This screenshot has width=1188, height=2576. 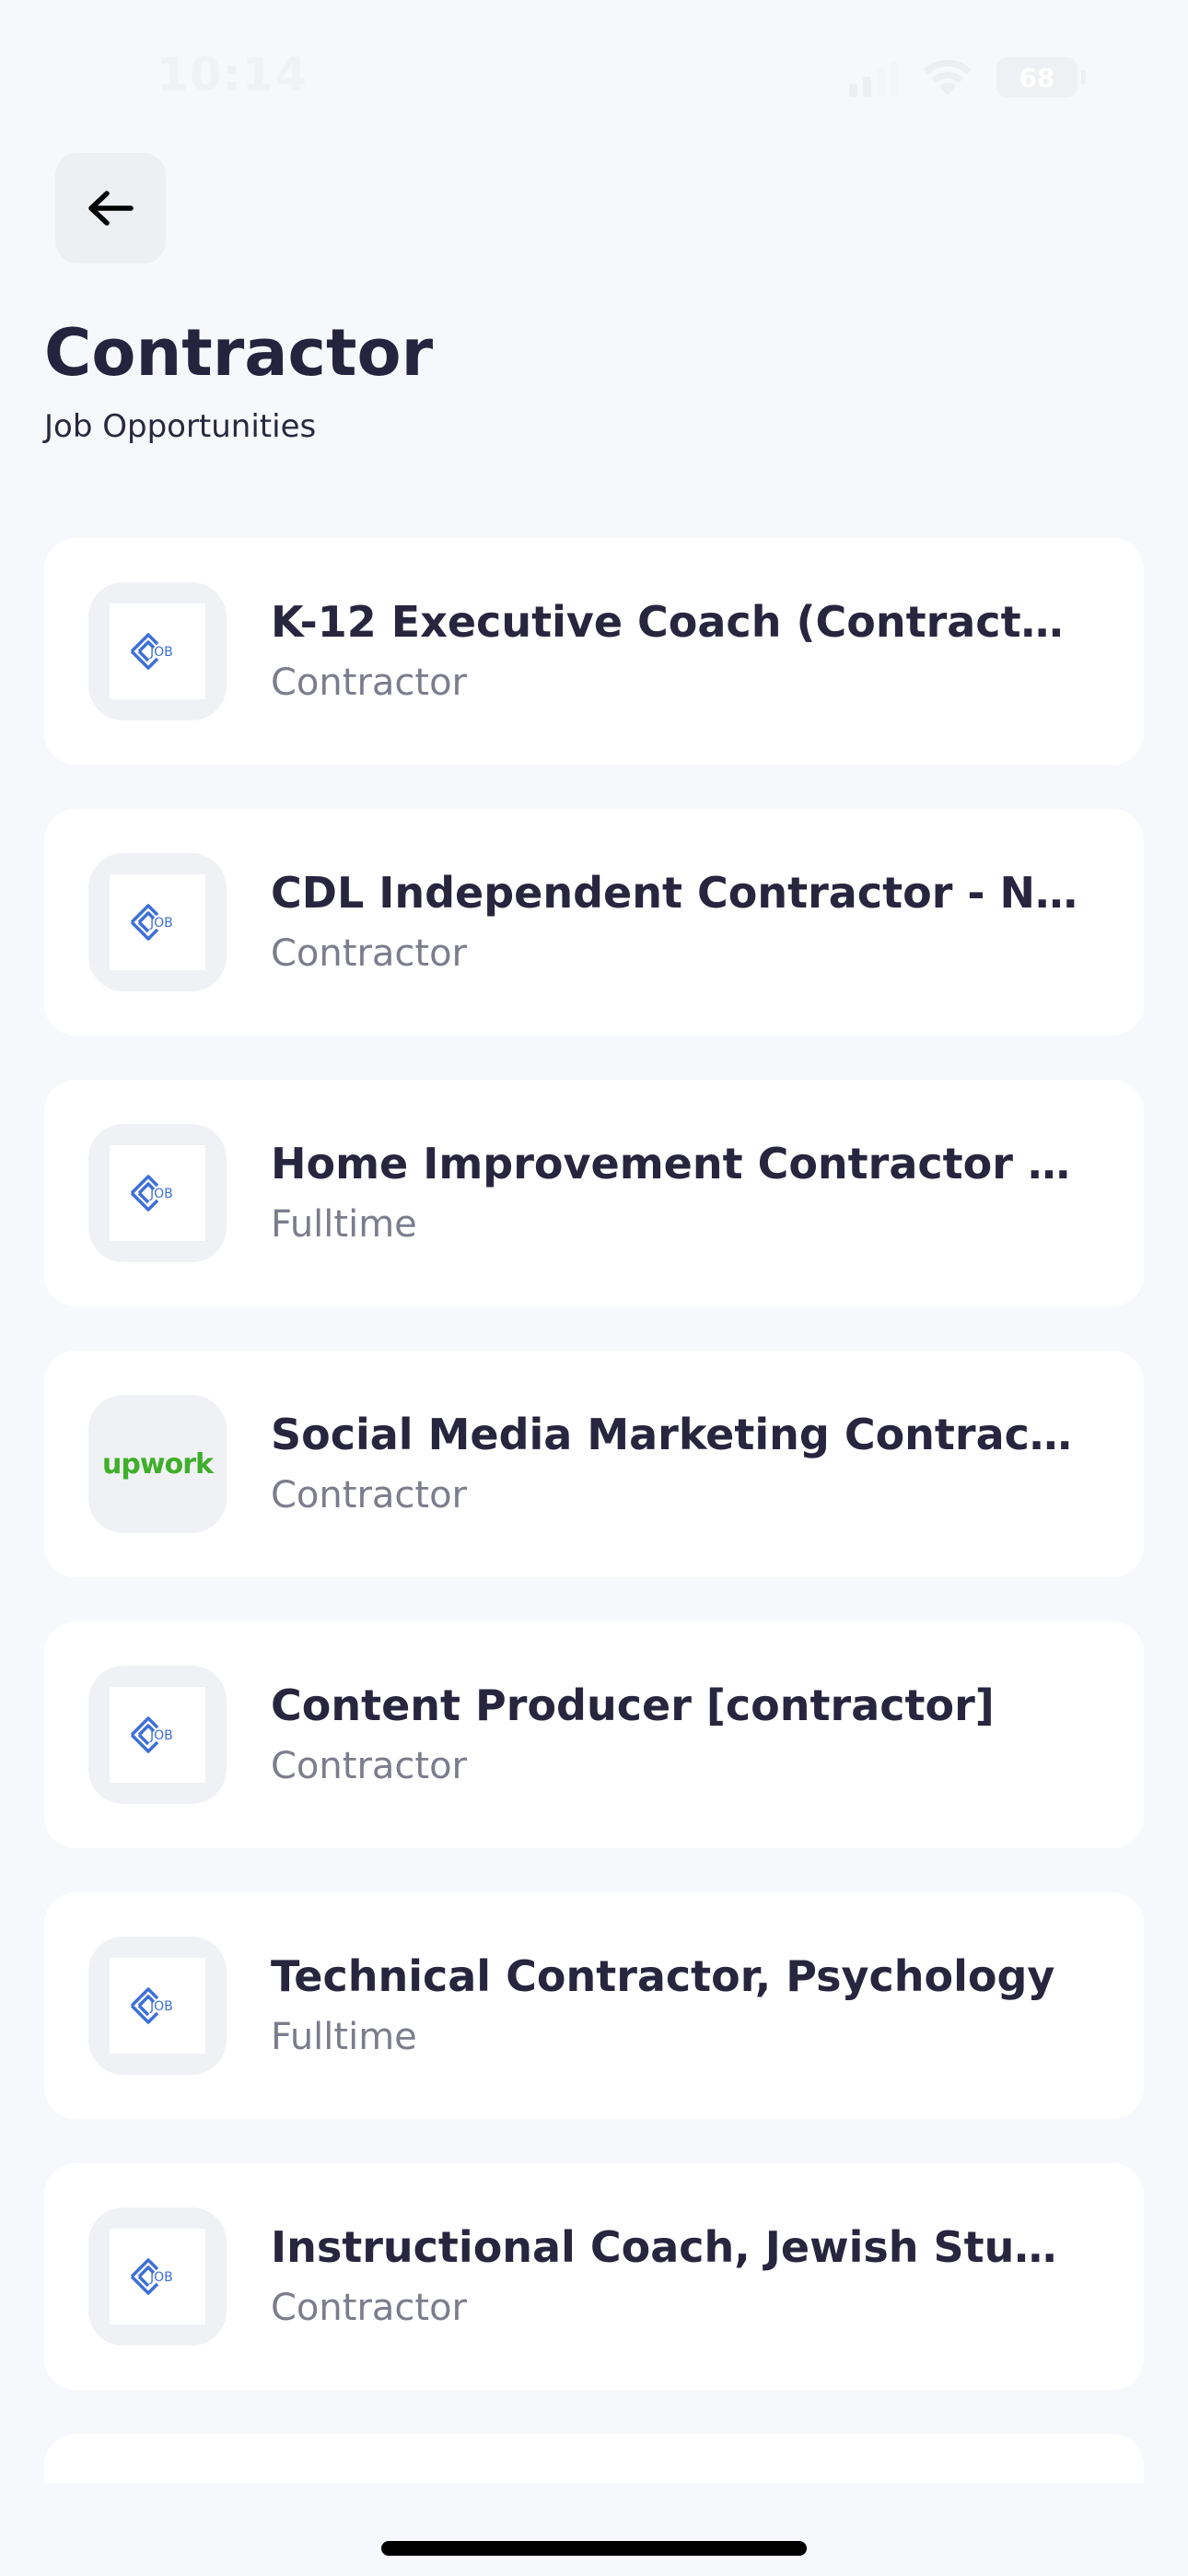 I want to click on bottom-safe-area, so click(x=594, y=2529).